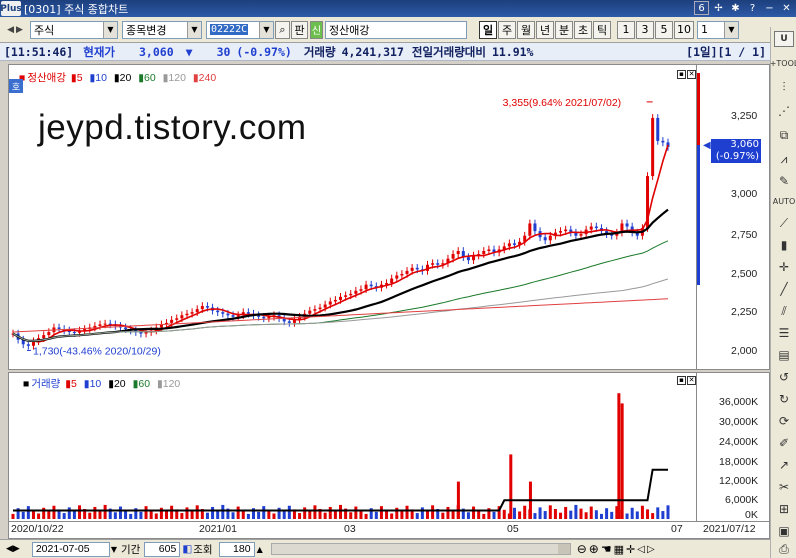 This screenshot has width=796, height=558. What do you see at coordinates (784, 289) in the screenshot?
I see `line-icon: ╱` at bounding box center [784, 289].